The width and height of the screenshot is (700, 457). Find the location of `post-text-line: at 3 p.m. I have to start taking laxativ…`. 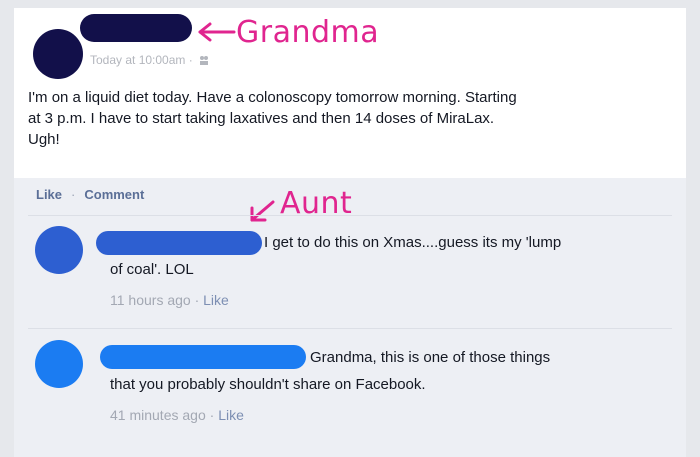

post-text-line: at 3 p.m. I have to start taking laxativ… is located at coordinates (261, 118).